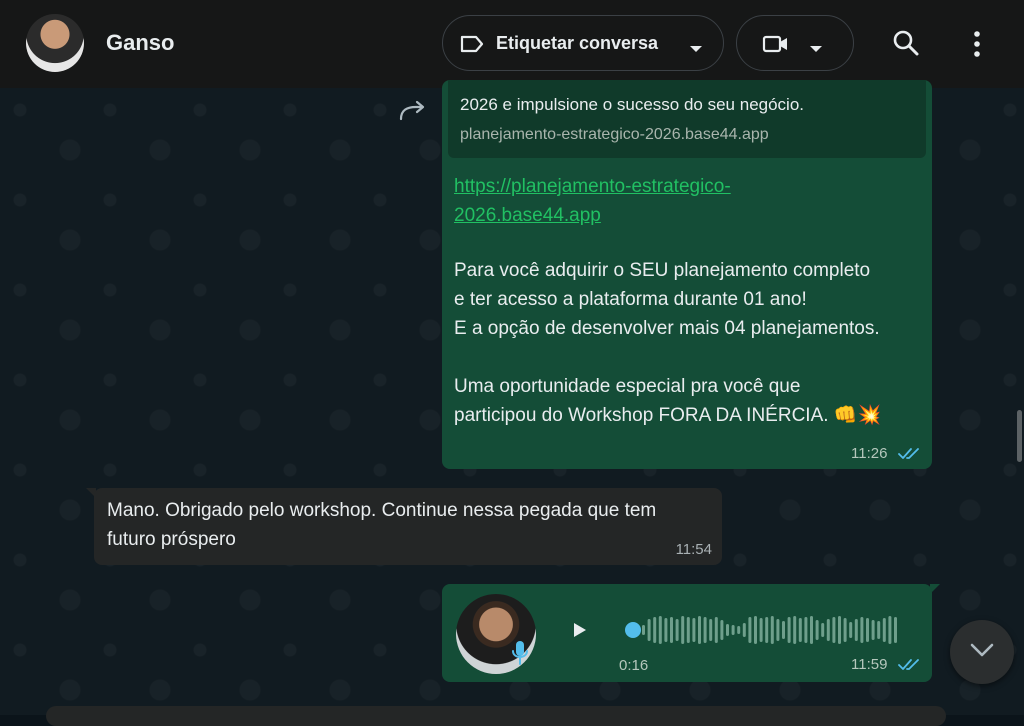  Describe the element at coordinates (869, 664) in the screenshot. I see `message-time: 11:59` at that location.